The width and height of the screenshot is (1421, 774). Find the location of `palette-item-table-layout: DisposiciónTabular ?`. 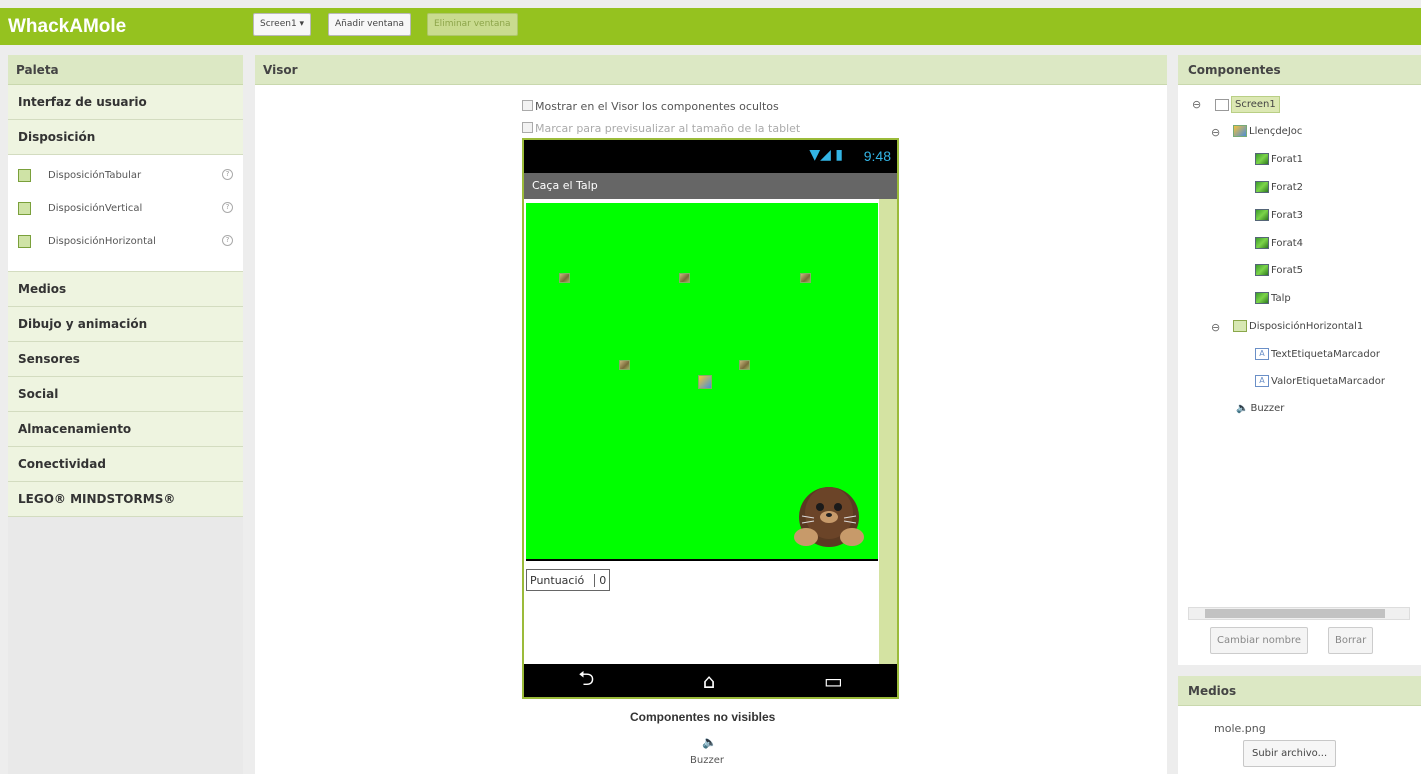

palette-item-table-layout: DisposiciónTabular ? is located at coordinates (125, 175).